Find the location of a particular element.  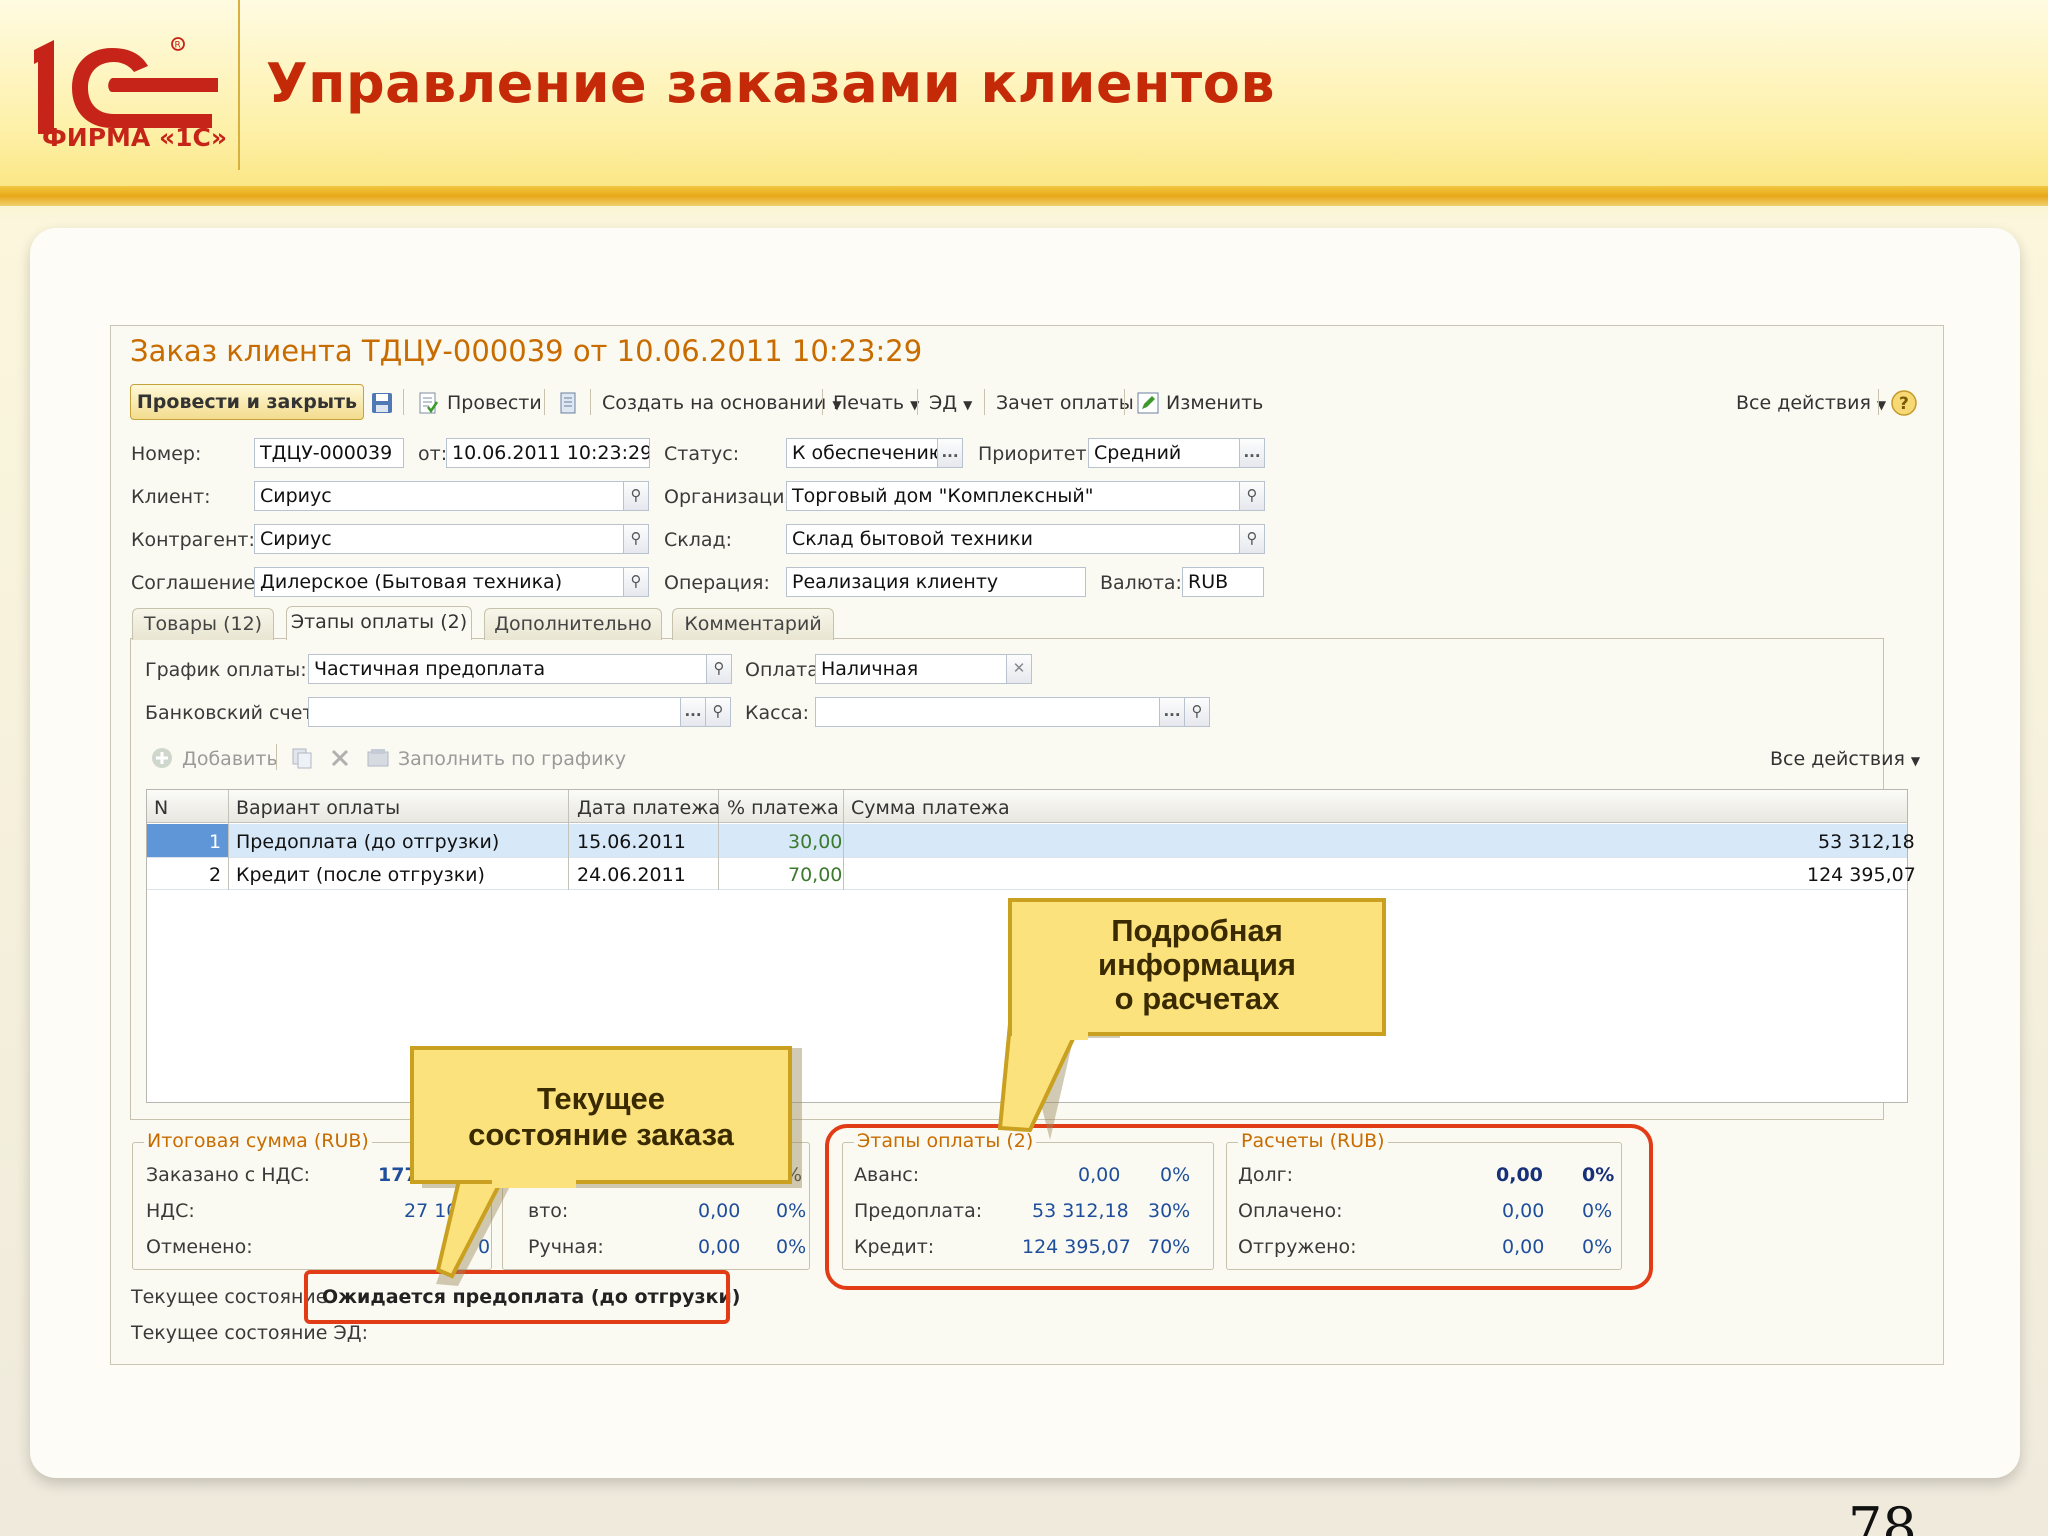

date-label: от: is located at coordinates (433, 454).